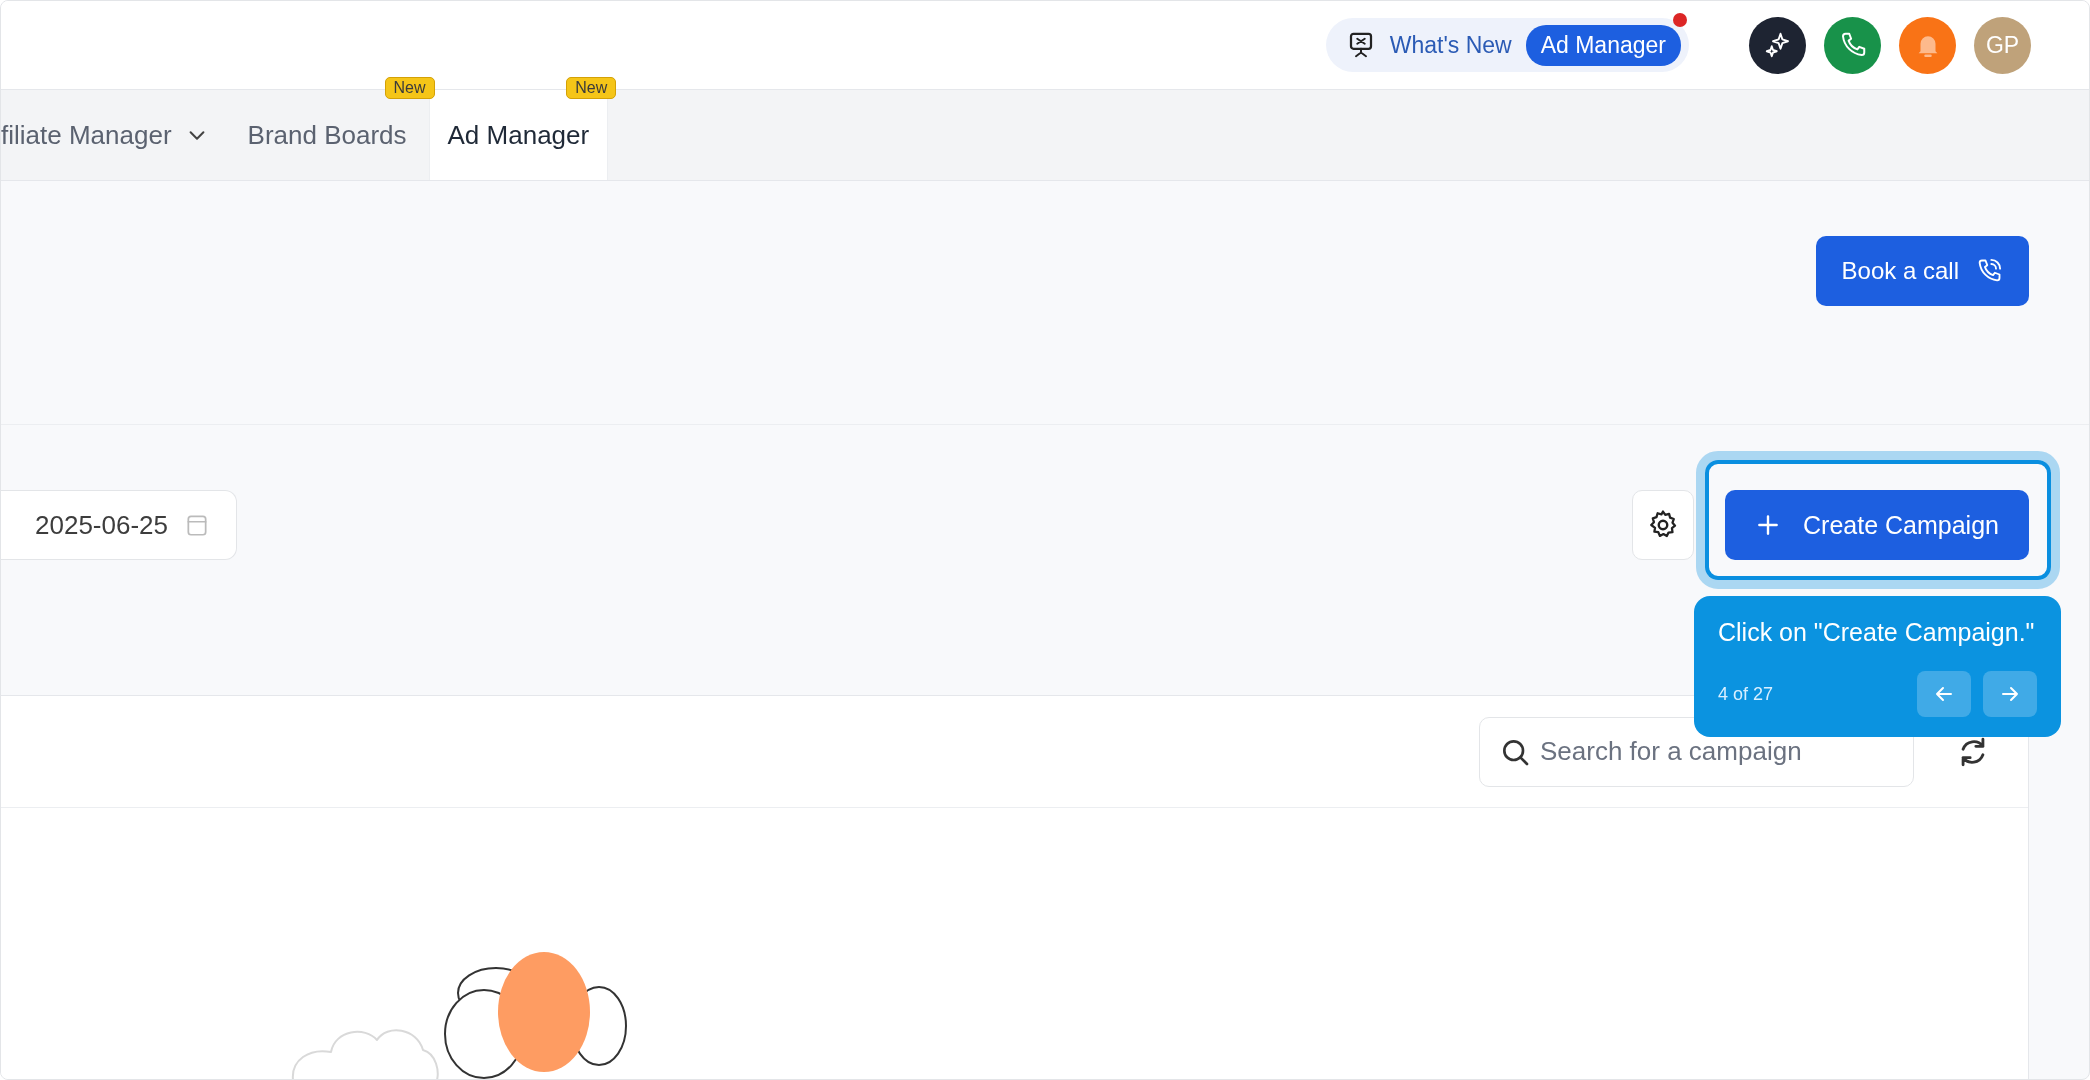  I want to click on book-call-button: Book a call, so click(1922, 271).